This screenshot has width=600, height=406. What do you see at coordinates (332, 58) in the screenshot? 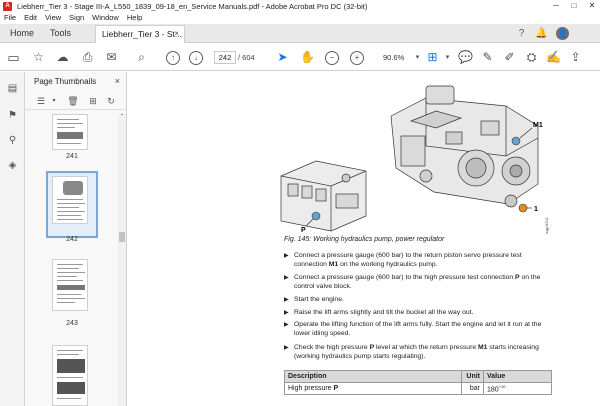
I see `zoom-out-icon: −` at bounding box center [332, 58].